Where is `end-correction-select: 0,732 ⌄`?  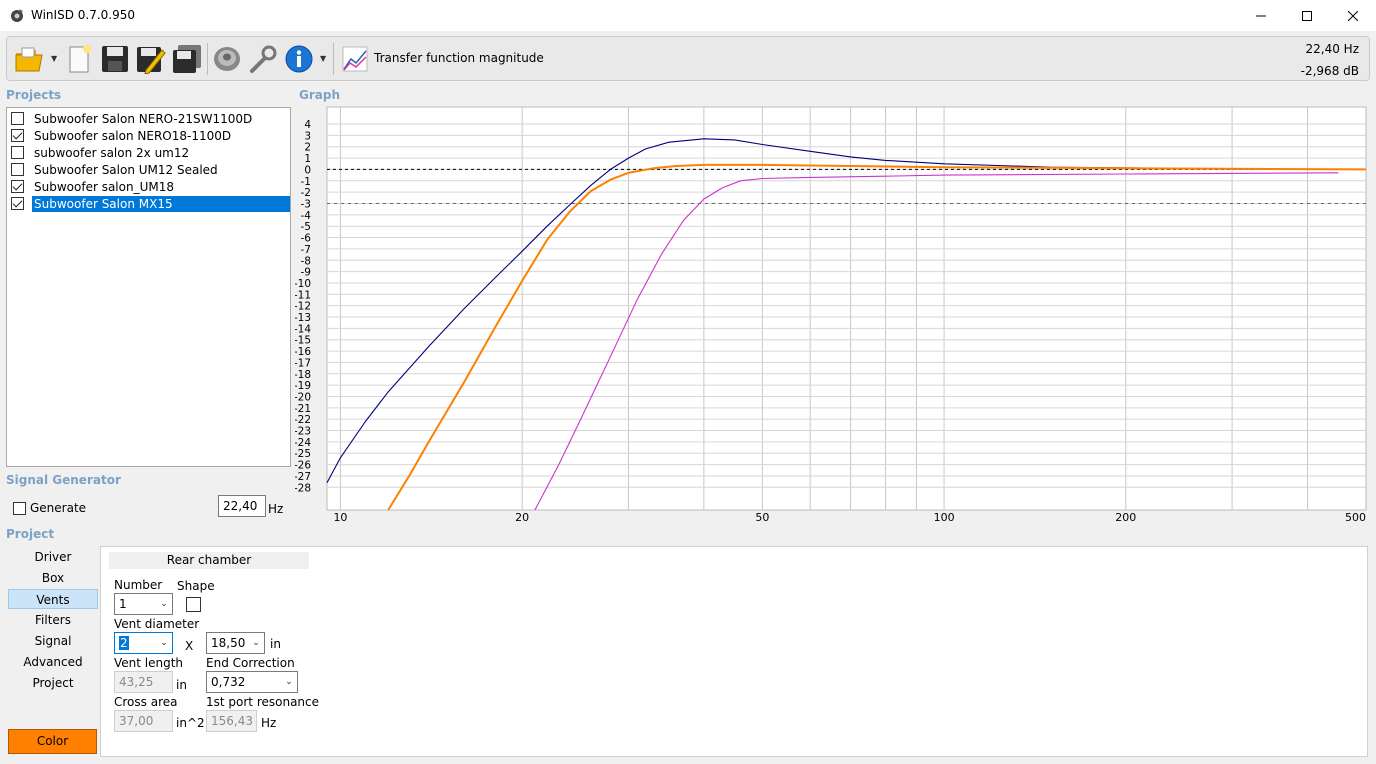 end-correction-select: 0,732 ⌄ is located at coordinates (252, 682).